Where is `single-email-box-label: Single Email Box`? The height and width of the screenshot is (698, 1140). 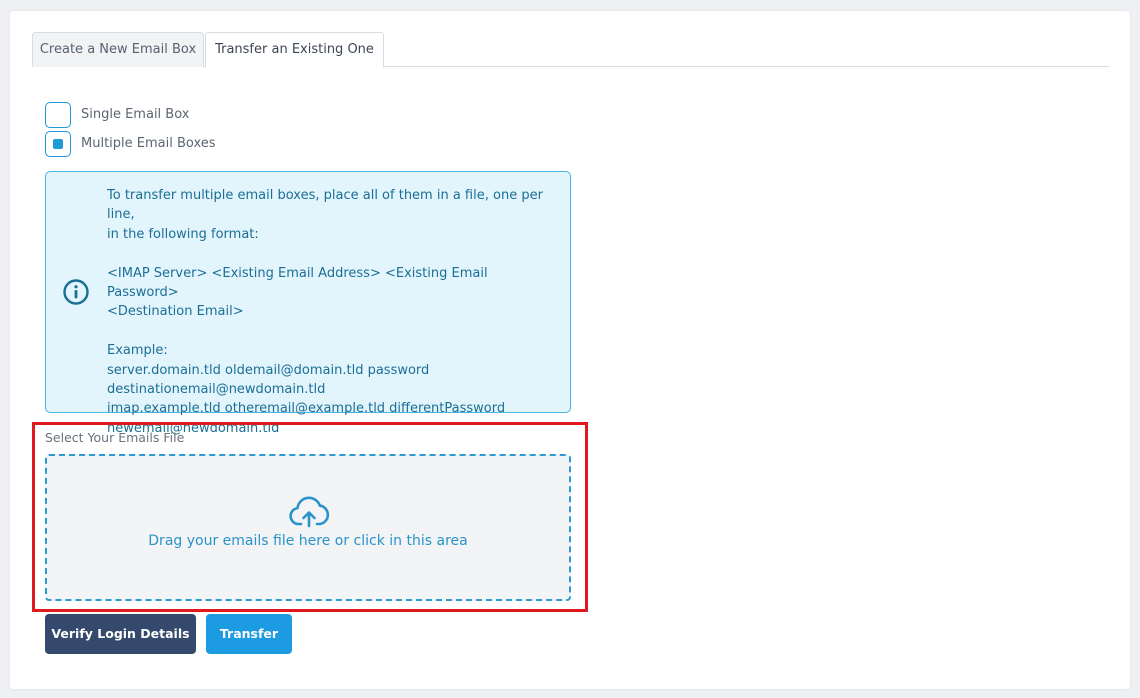
single-email-box-label: Single Email Box is located at coordinates (135, 114).